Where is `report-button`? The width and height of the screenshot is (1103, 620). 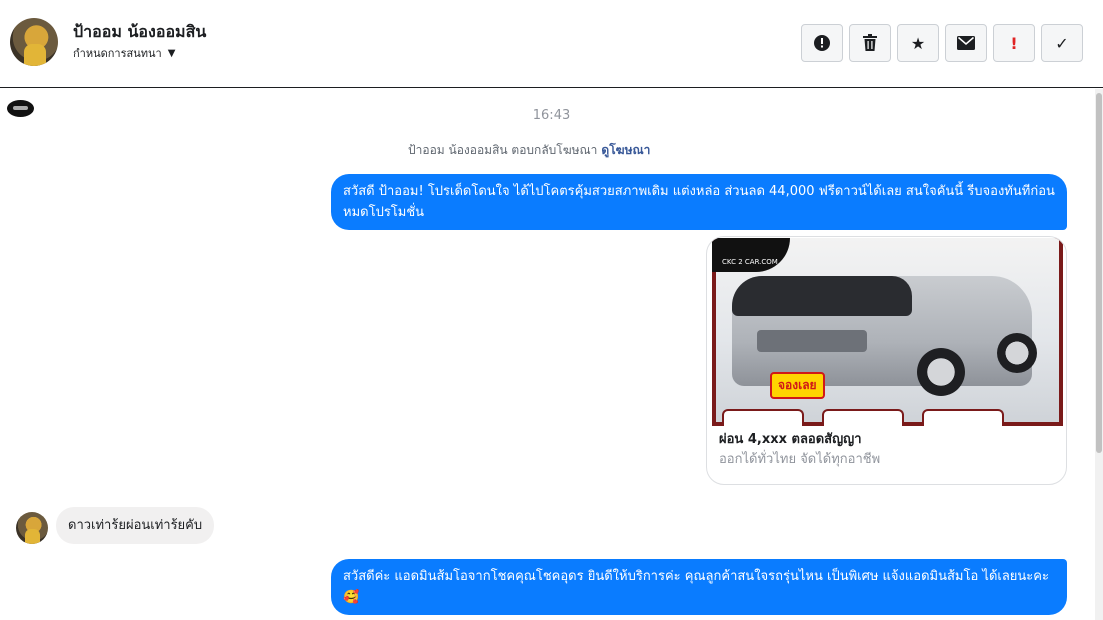 report-button is located at coordinates (822, 43).